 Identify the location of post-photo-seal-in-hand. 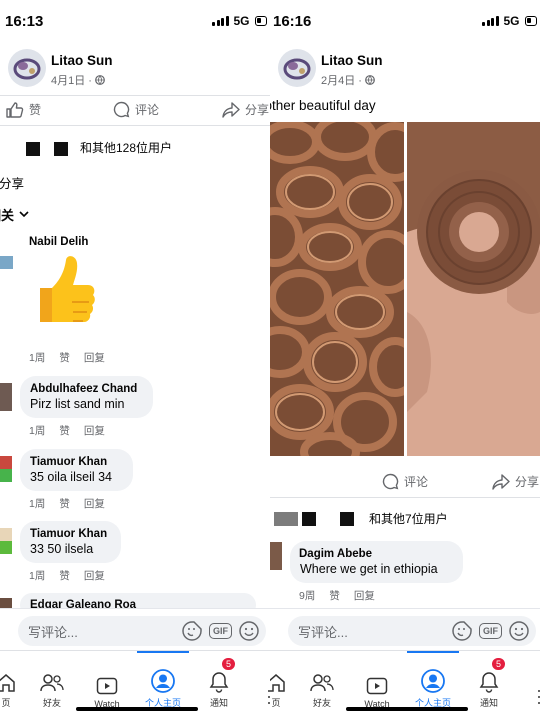
(473, 289).